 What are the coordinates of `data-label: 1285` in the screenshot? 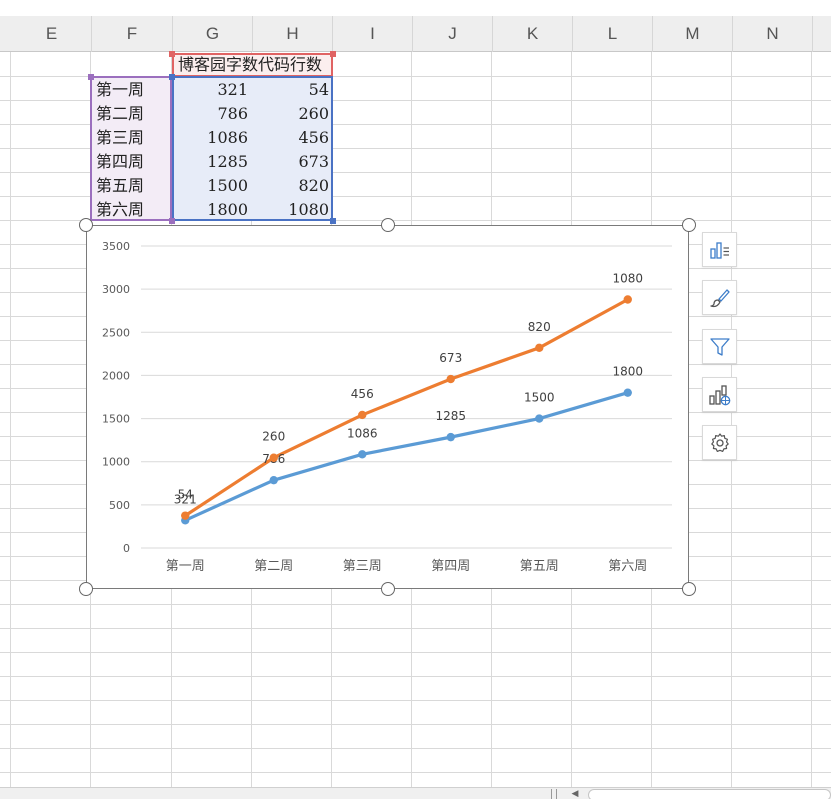 It's located at (450, 416).